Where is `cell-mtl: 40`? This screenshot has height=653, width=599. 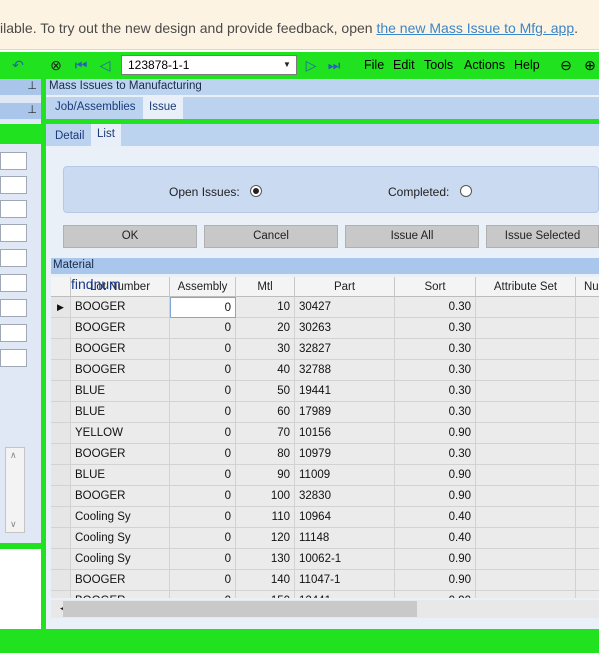
cell-mtl: 40 is located at coordinates (265, 370).